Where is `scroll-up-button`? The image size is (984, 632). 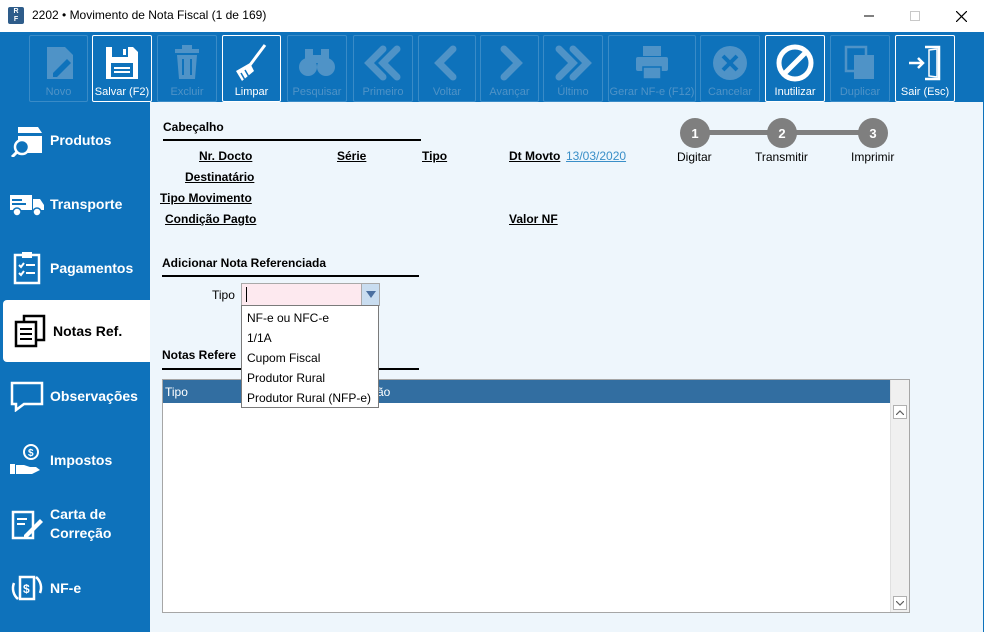
scroll-up-button is located at coordinates (900, 412).